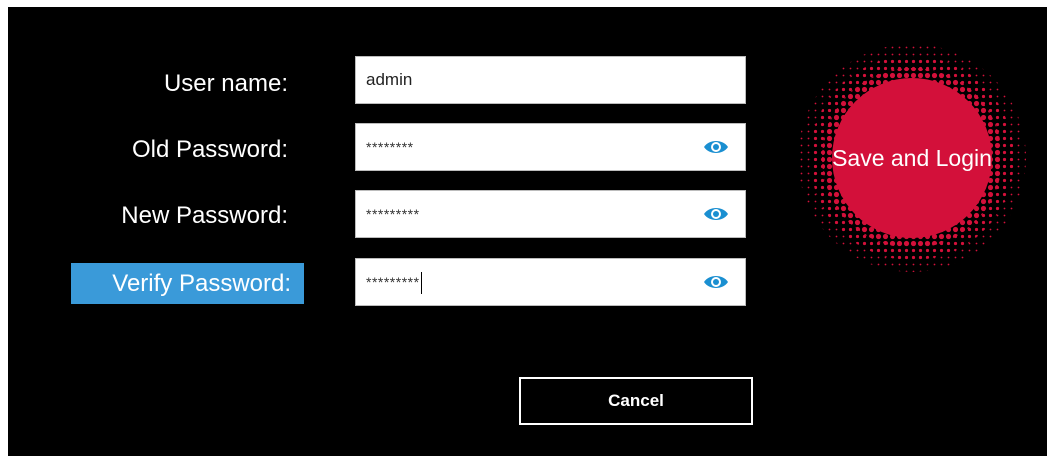 This screenshot has width=1057, height=462. Describe the element at coordinates (393, 214) in the screenshot. I see `new-password-value: *********` at that location.